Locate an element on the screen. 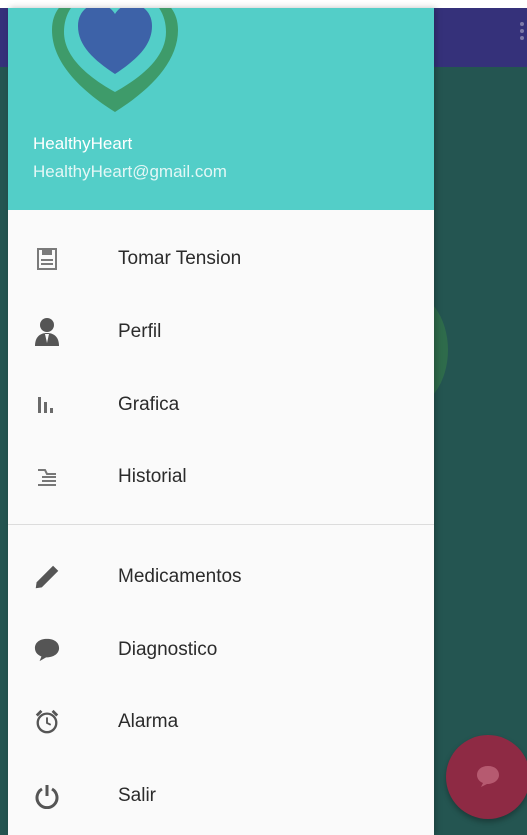  user-email: HealthyHeart@gmail.com is located at coordinates (130, 171).